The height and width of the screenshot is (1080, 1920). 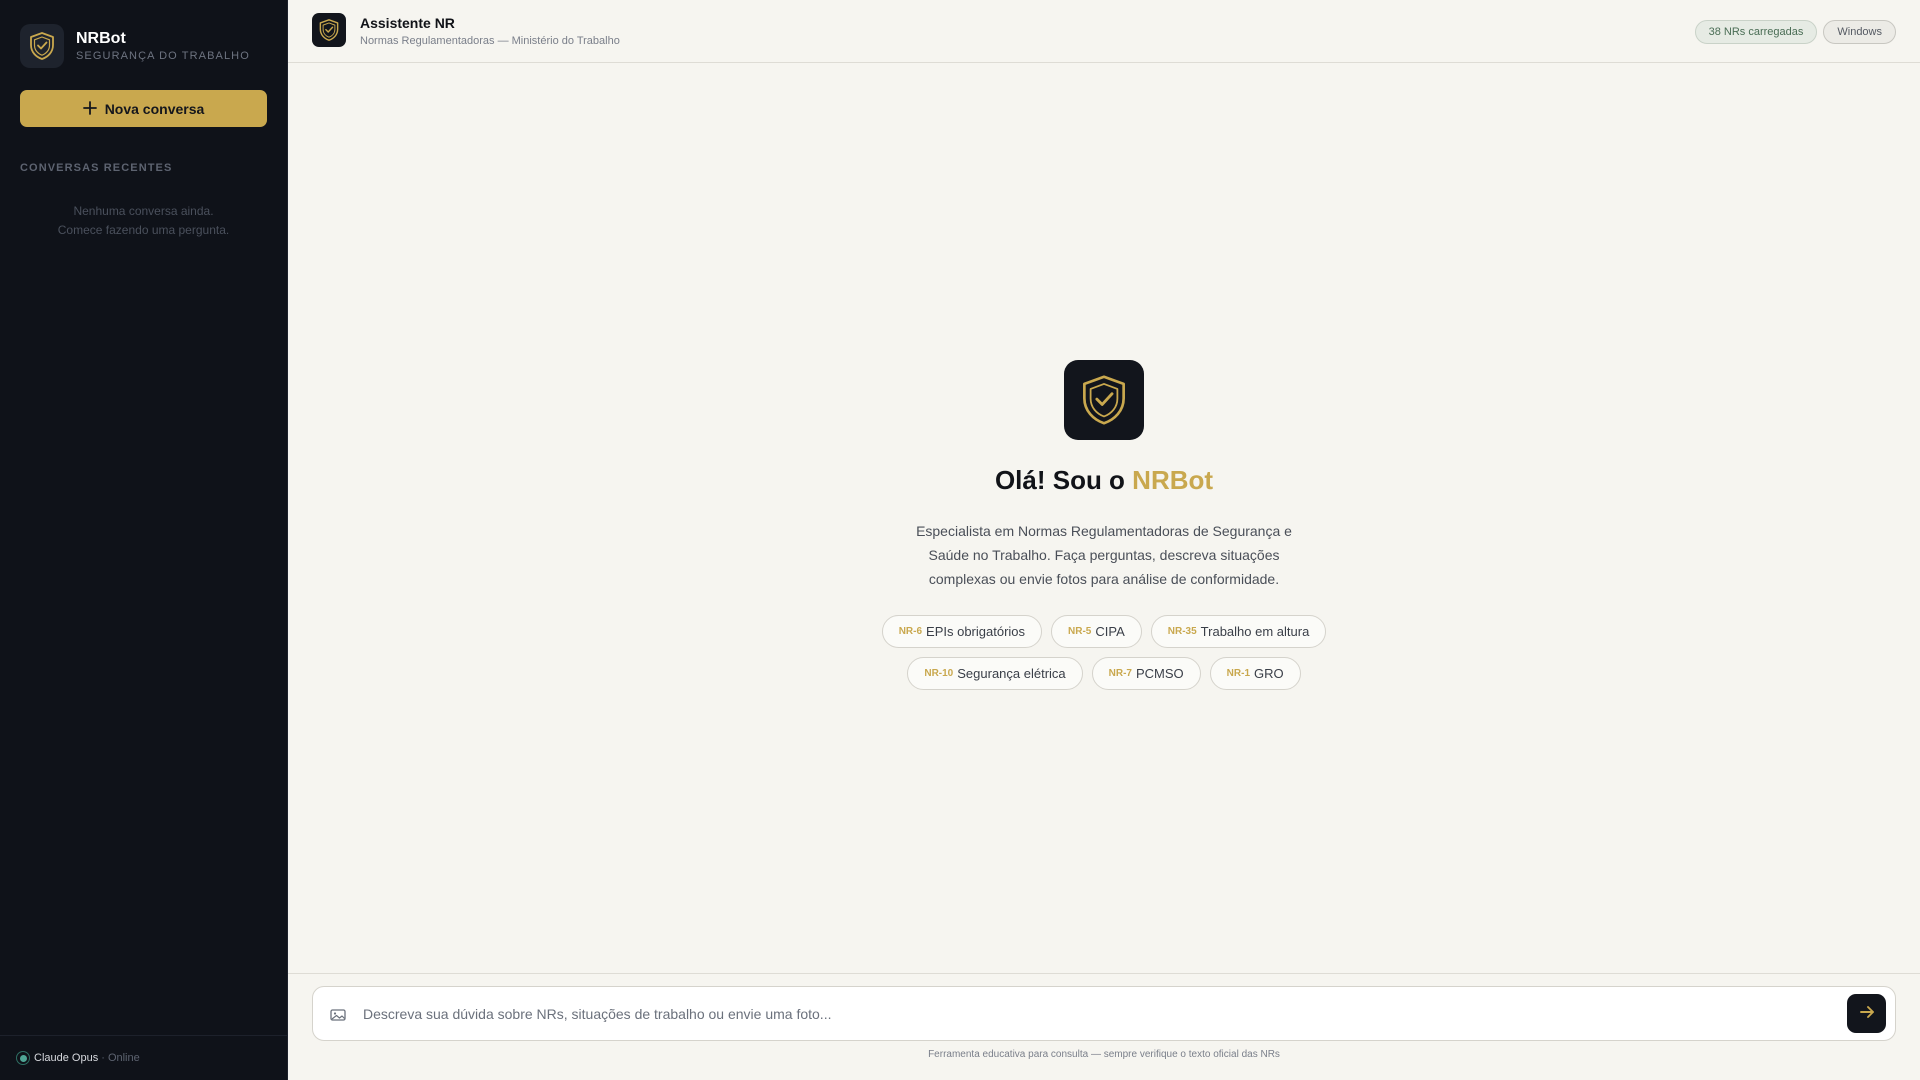 I want to click on brand: NRBot SEGURANÇA DO TRABALHO, so click(x=135, y=46).